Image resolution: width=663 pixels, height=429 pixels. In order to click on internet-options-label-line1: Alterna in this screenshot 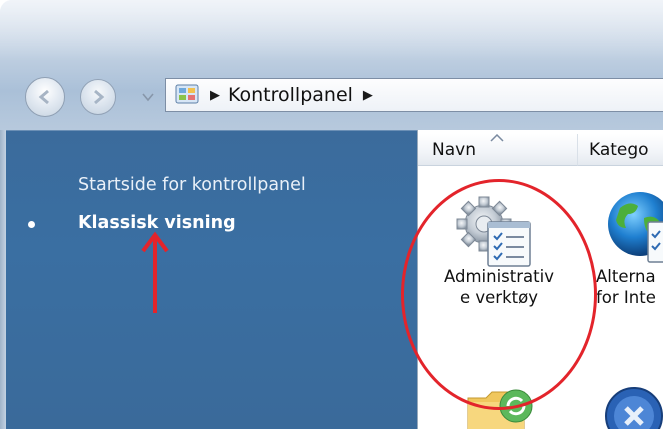, I will do `click(626, 276)`.